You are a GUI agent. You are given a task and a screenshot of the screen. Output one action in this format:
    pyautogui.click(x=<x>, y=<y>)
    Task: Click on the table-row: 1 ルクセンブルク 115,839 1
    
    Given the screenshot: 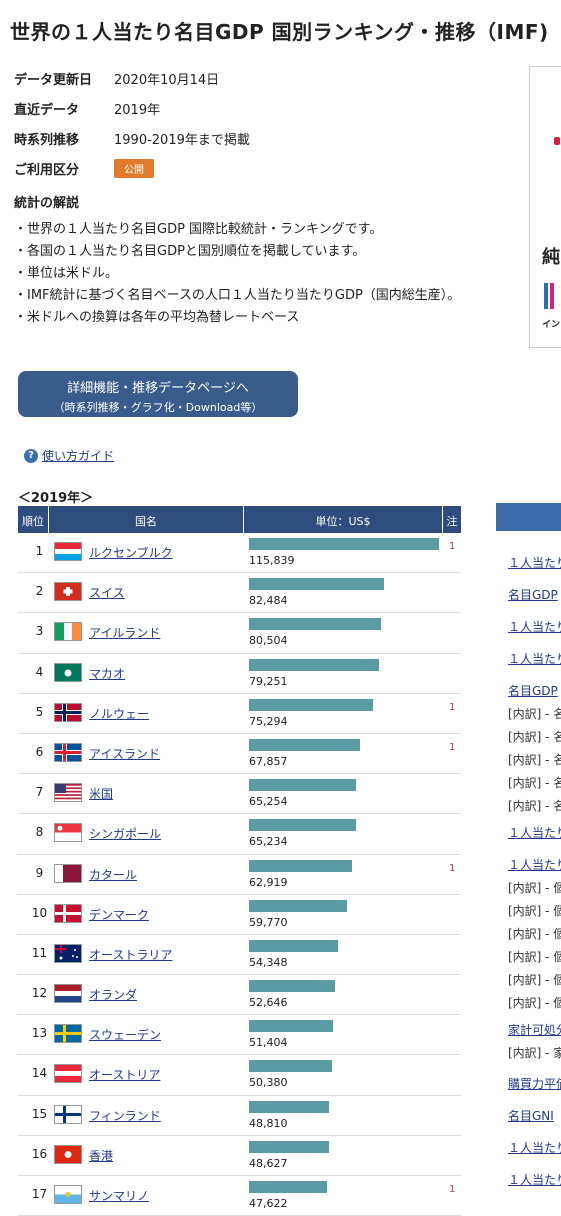 What is the action you would take?
    pyautogui.click(x=239, y=553)
    